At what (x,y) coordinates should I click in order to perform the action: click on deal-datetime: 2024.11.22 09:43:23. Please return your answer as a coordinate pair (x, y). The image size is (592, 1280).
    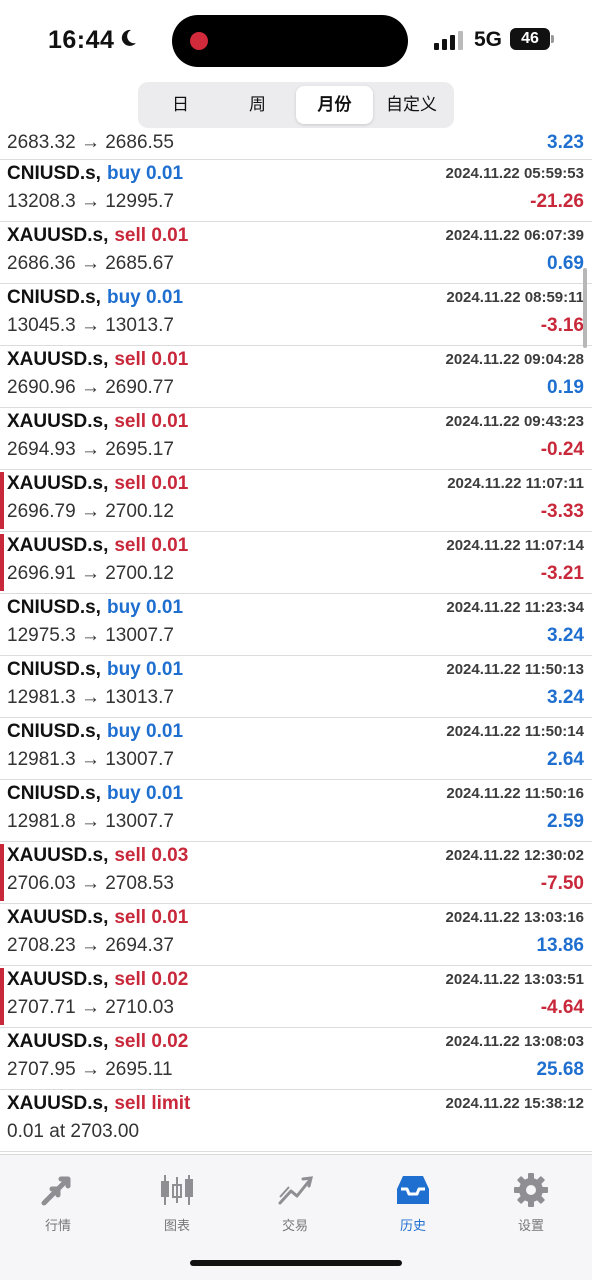
    Looking at the image, I should click on (514, 421).